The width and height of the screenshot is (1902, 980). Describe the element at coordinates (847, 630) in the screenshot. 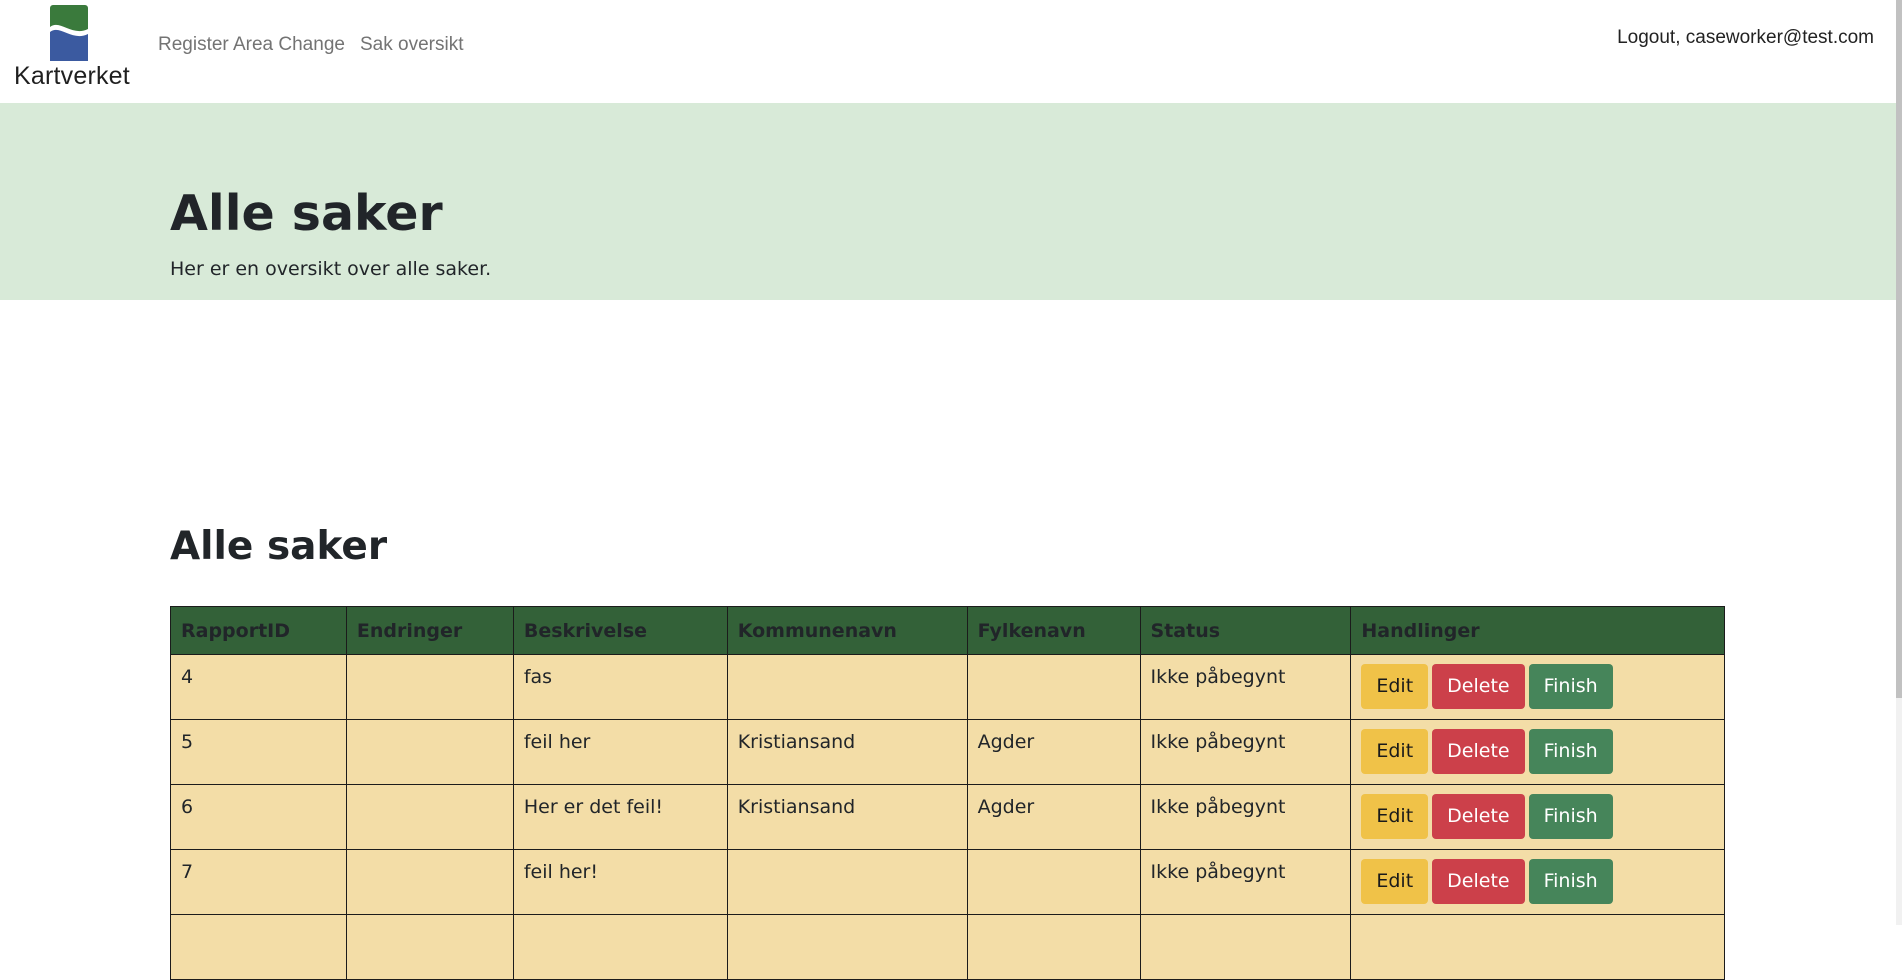

I see `column-header-kommunenavn: Kommunenavn` at that location.